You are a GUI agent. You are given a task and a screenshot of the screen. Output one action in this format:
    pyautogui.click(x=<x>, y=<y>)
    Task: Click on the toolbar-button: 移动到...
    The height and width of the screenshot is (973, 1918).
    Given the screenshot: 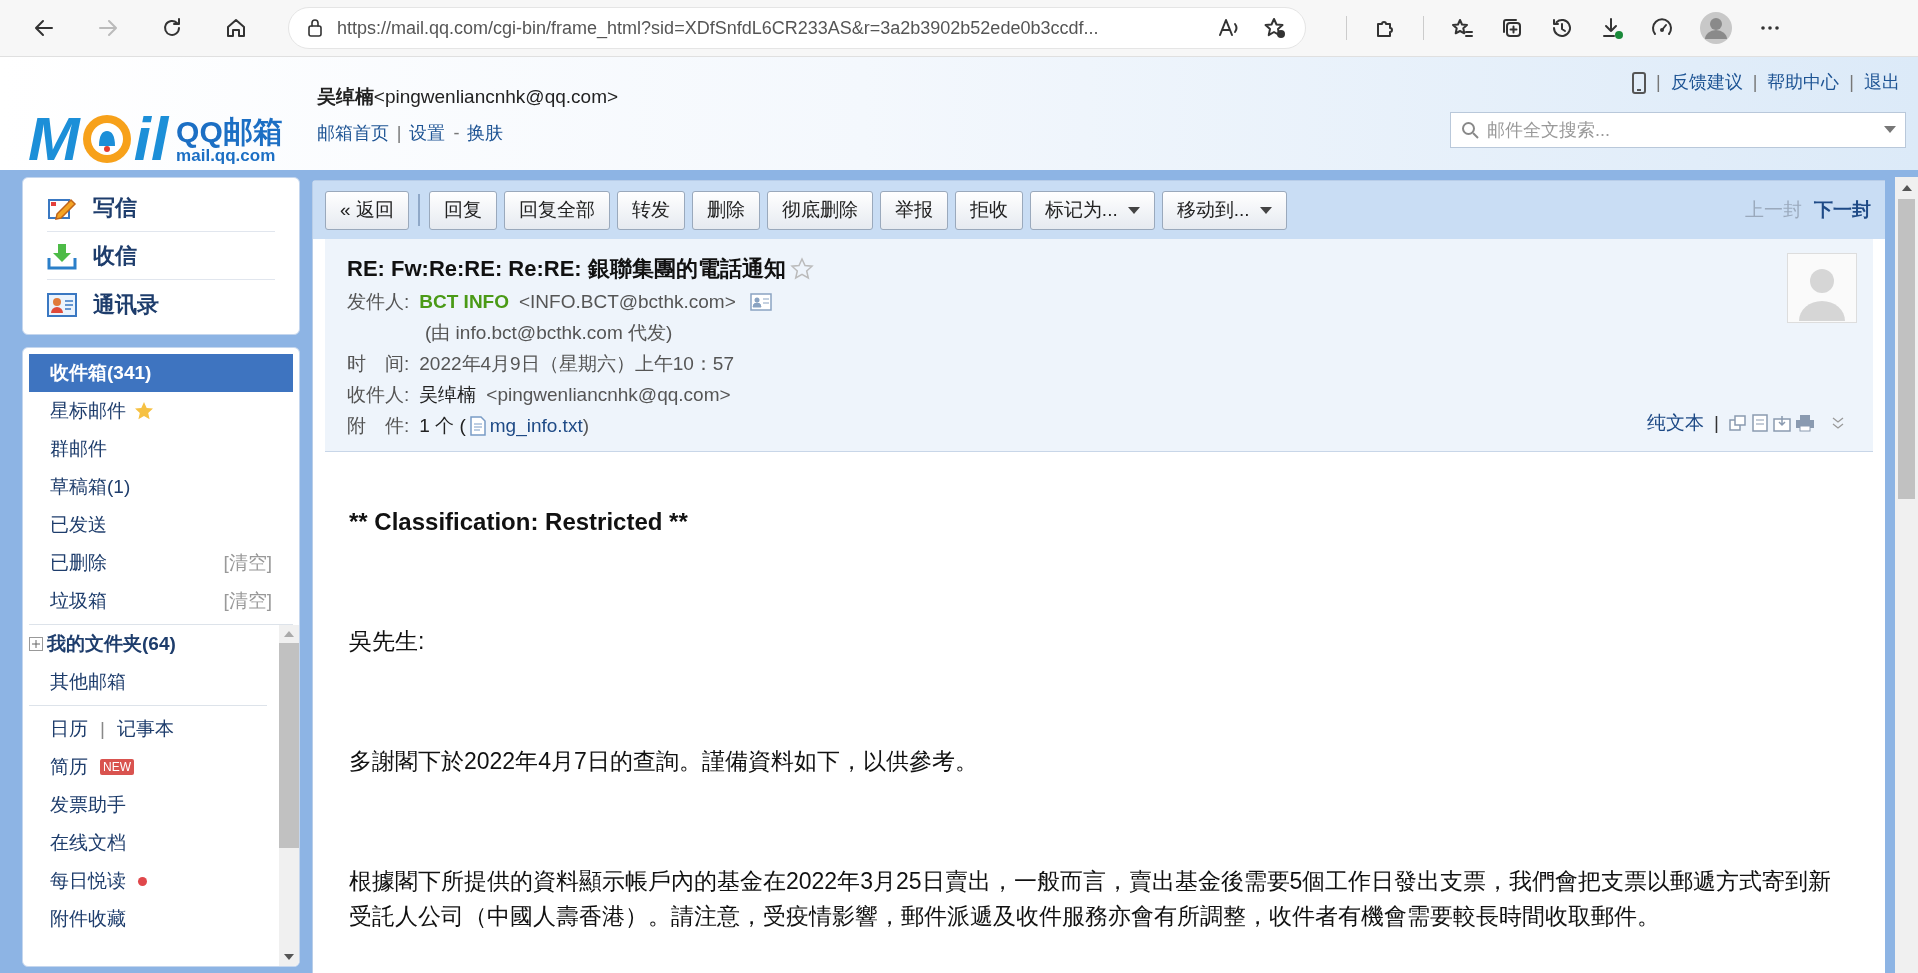 What is the action you would take?
    pyautogui.click(x=1224, y=210)
    